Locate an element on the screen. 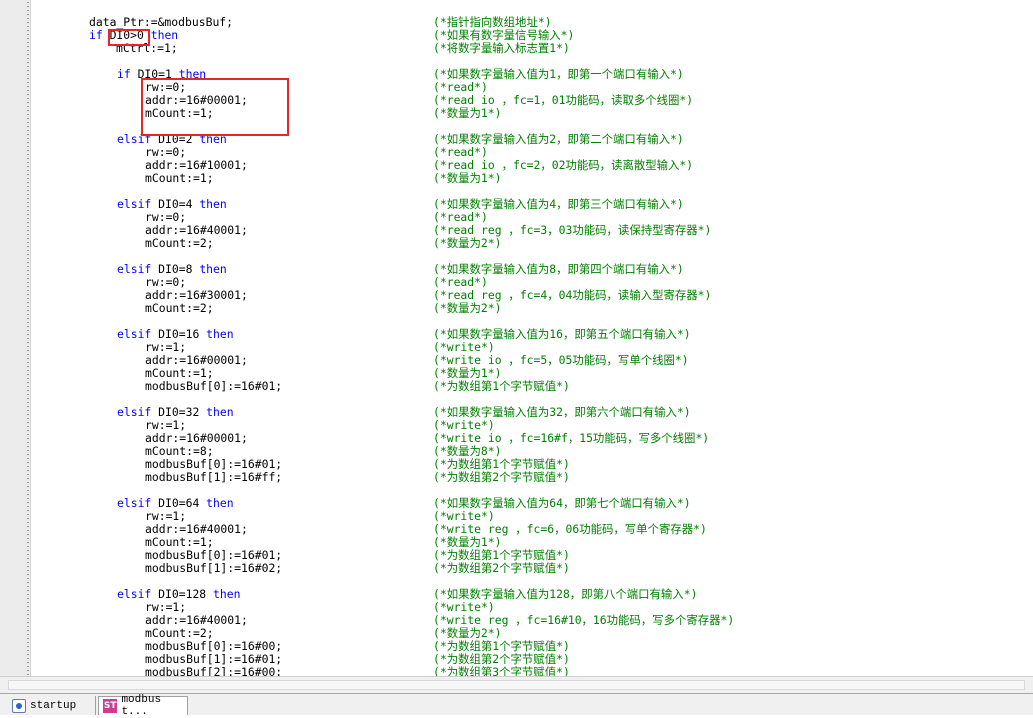 This screenshot has height=718, width=1033. tab-startup: startup is located at coordinates (52, 705).